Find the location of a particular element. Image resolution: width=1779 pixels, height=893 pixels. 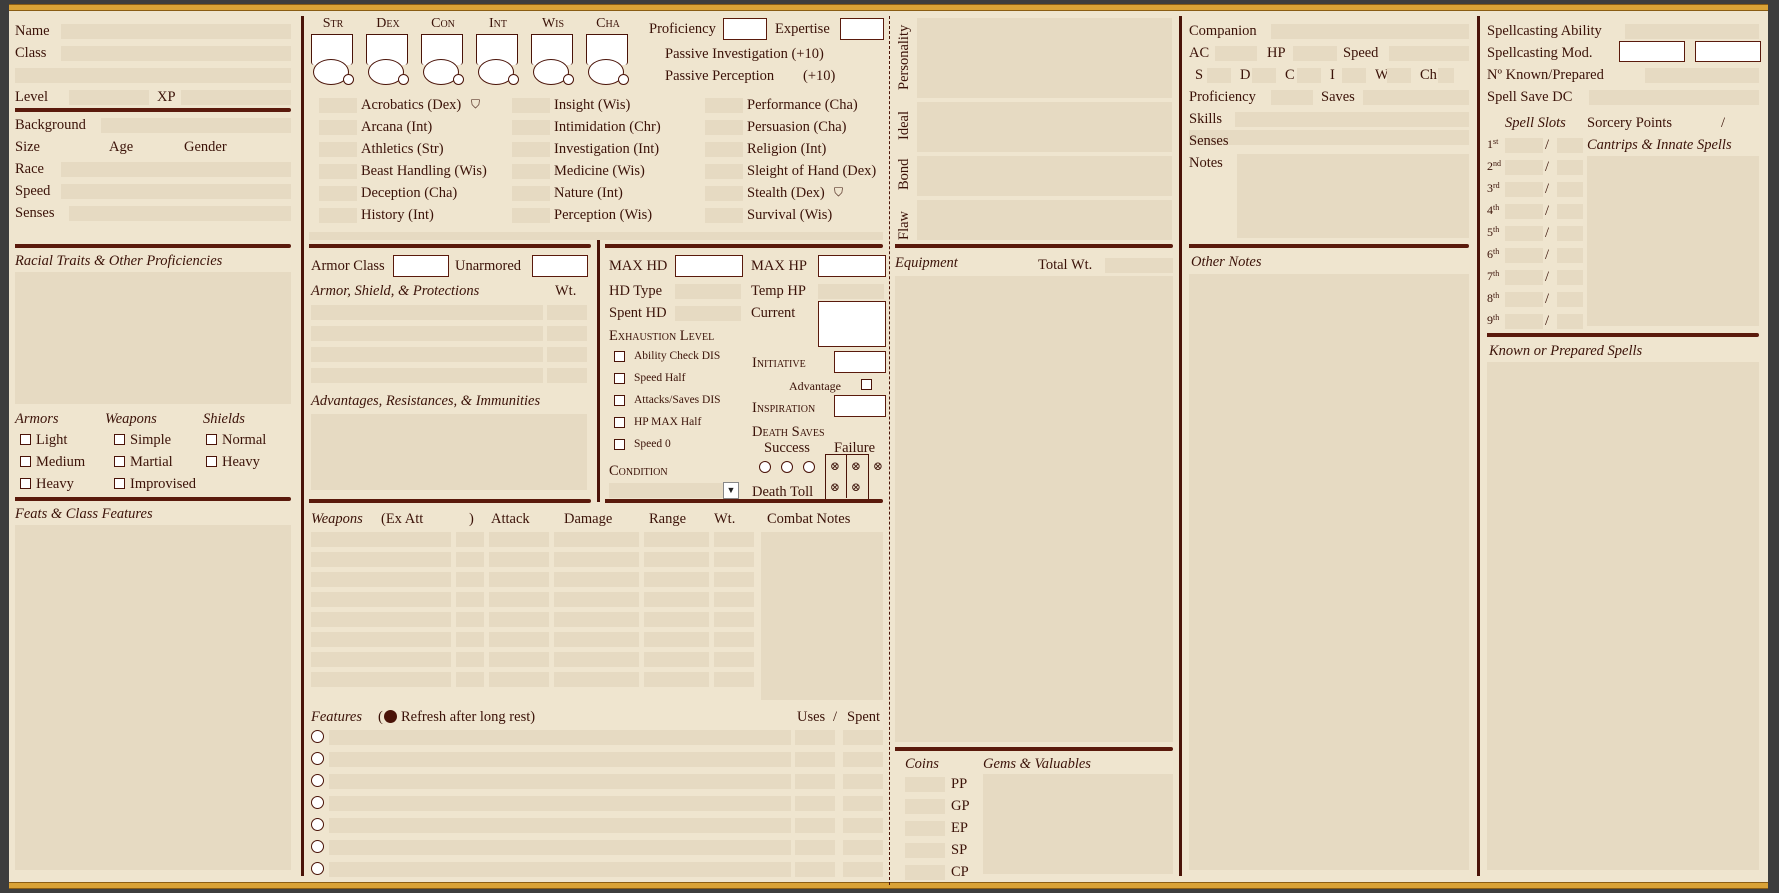

flaw-field is located at coordinates (1044, 220).